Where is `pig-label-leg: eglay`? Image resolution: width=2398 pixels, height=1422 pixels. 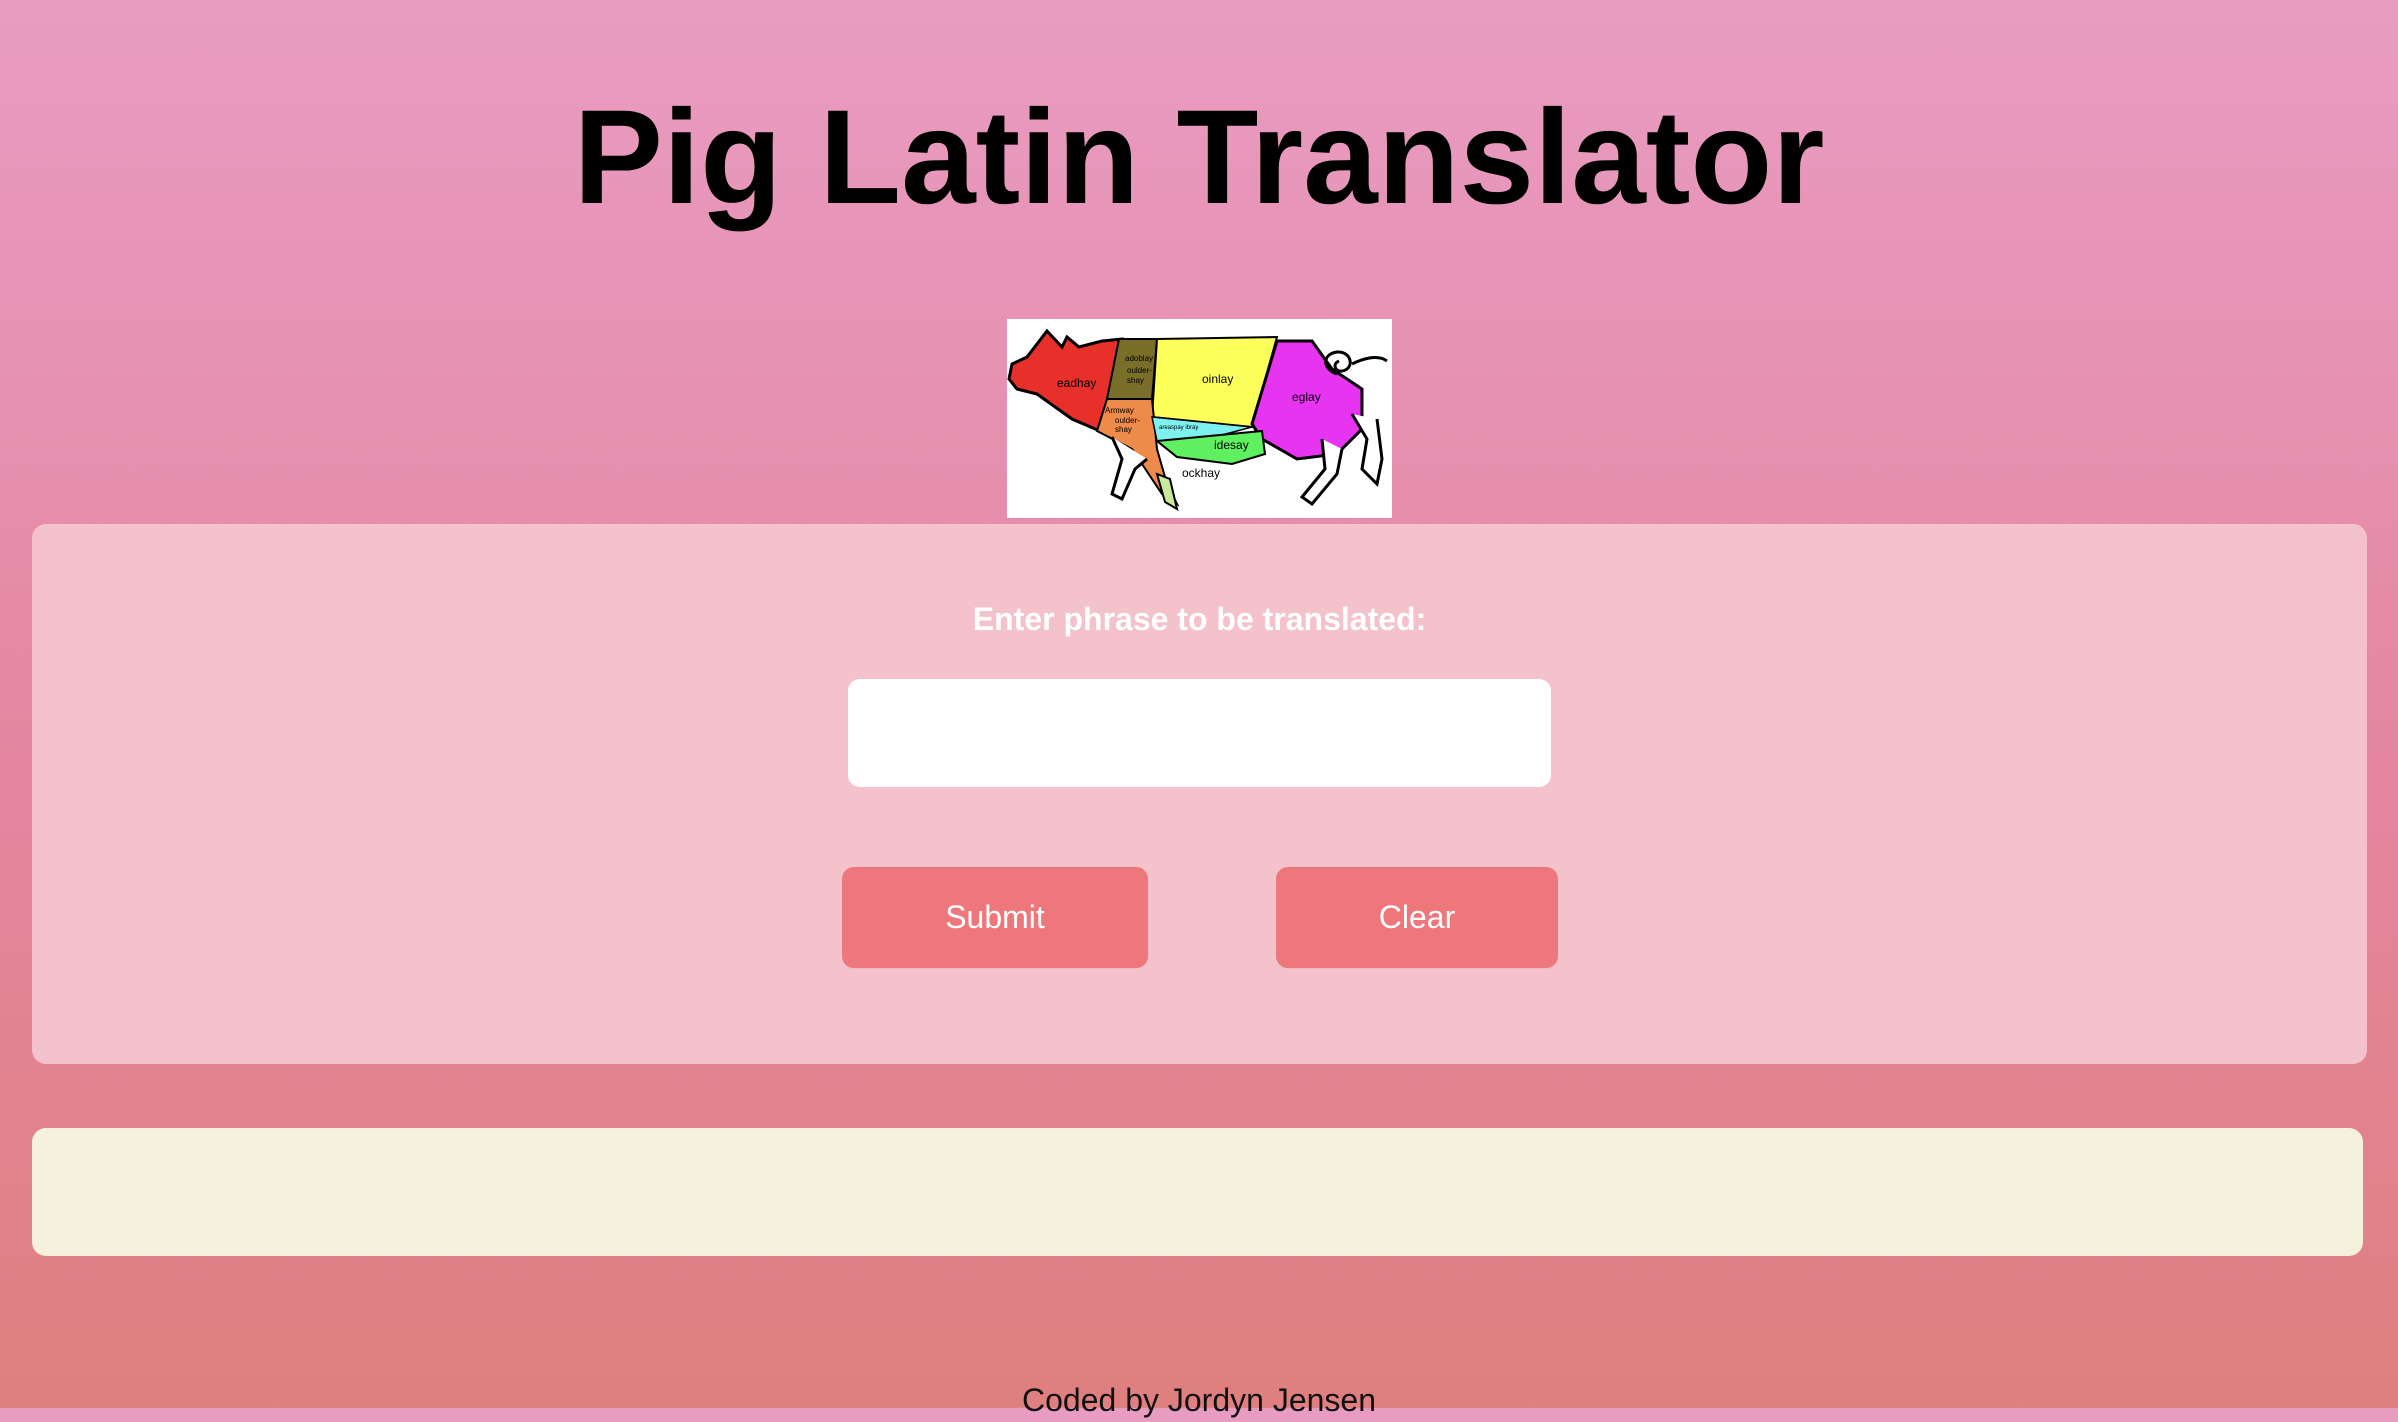
pig-label-leg: eglay is located at coordinates (1306, 397).